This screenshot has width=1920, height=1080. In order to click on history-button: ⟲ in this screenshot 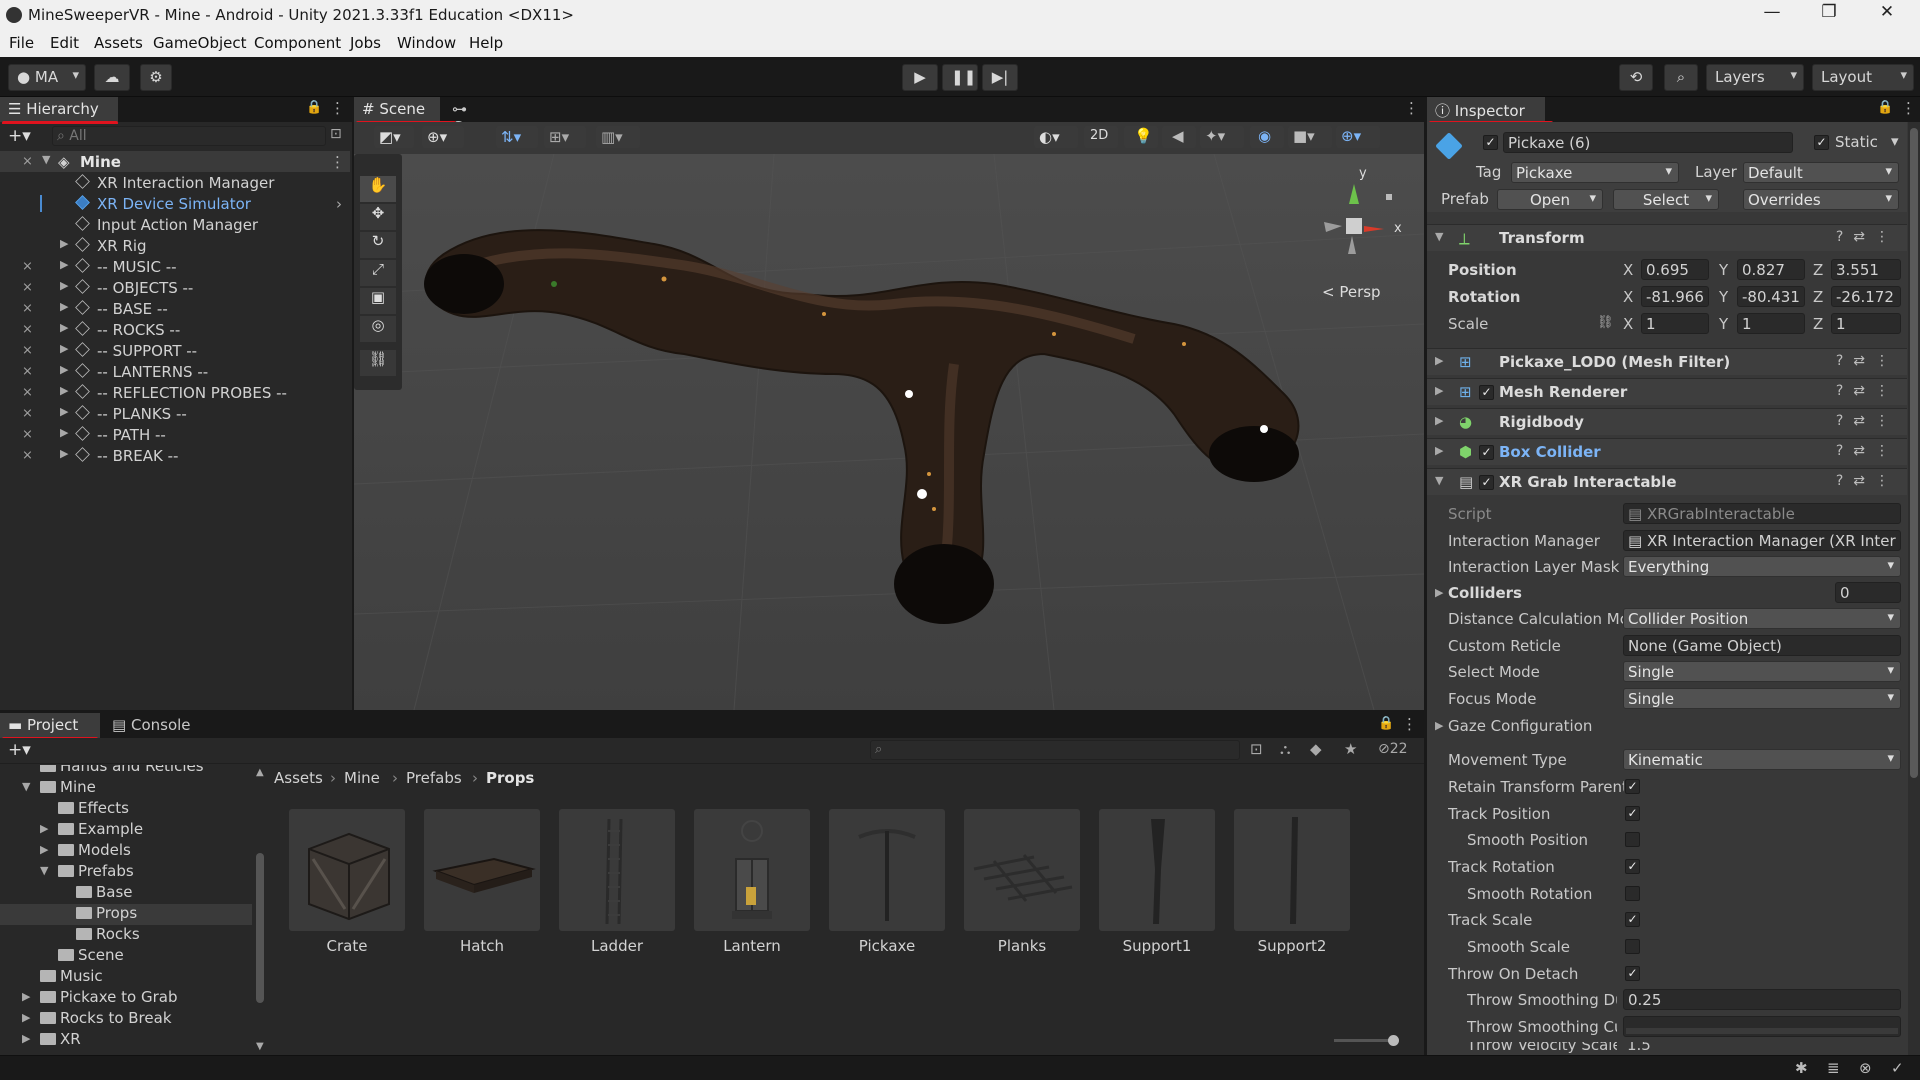, I will do `click(1636, 77)`.